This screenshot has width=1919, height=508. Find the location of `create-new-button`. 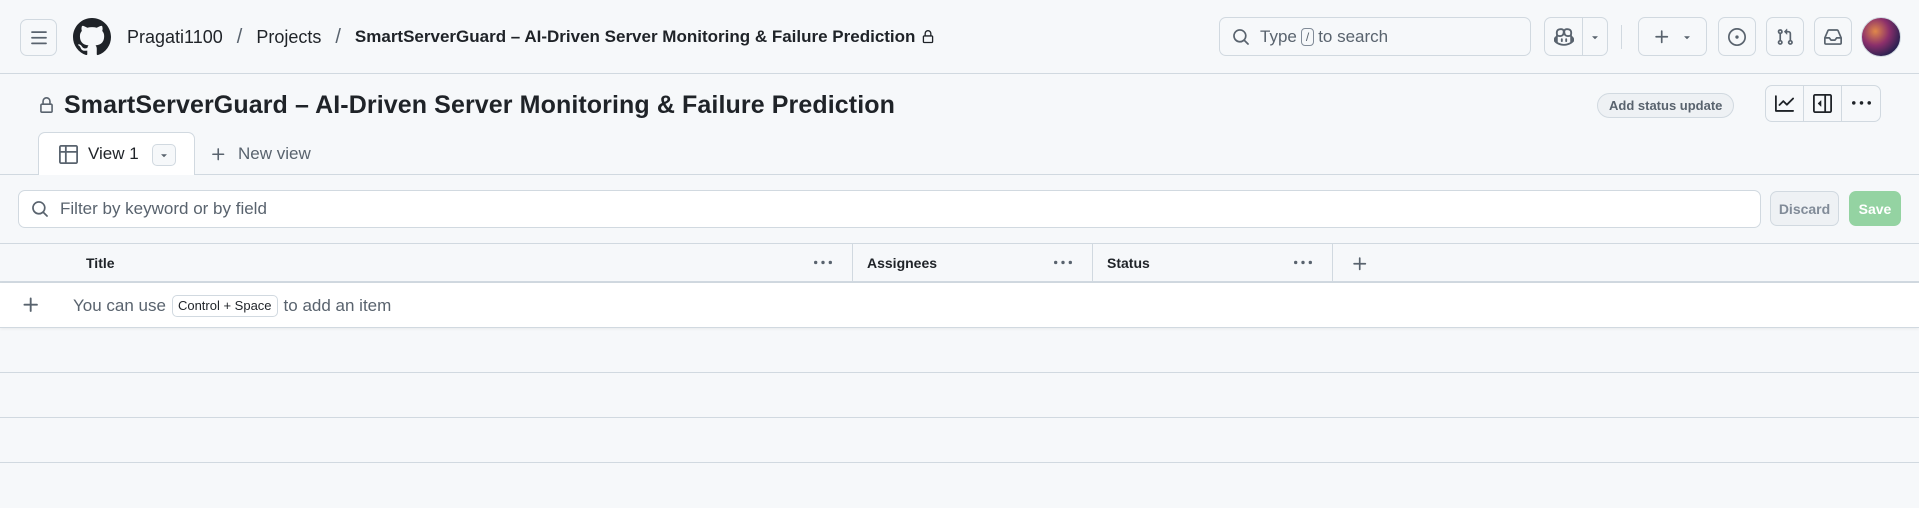

create-new-button is located at coordinates (1672, 36).